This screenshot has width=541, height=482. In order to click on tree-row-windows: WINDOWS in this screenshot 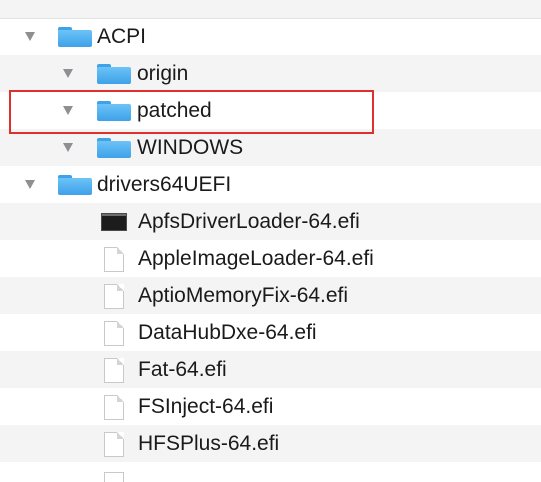, I will do `click(270, 147)`.